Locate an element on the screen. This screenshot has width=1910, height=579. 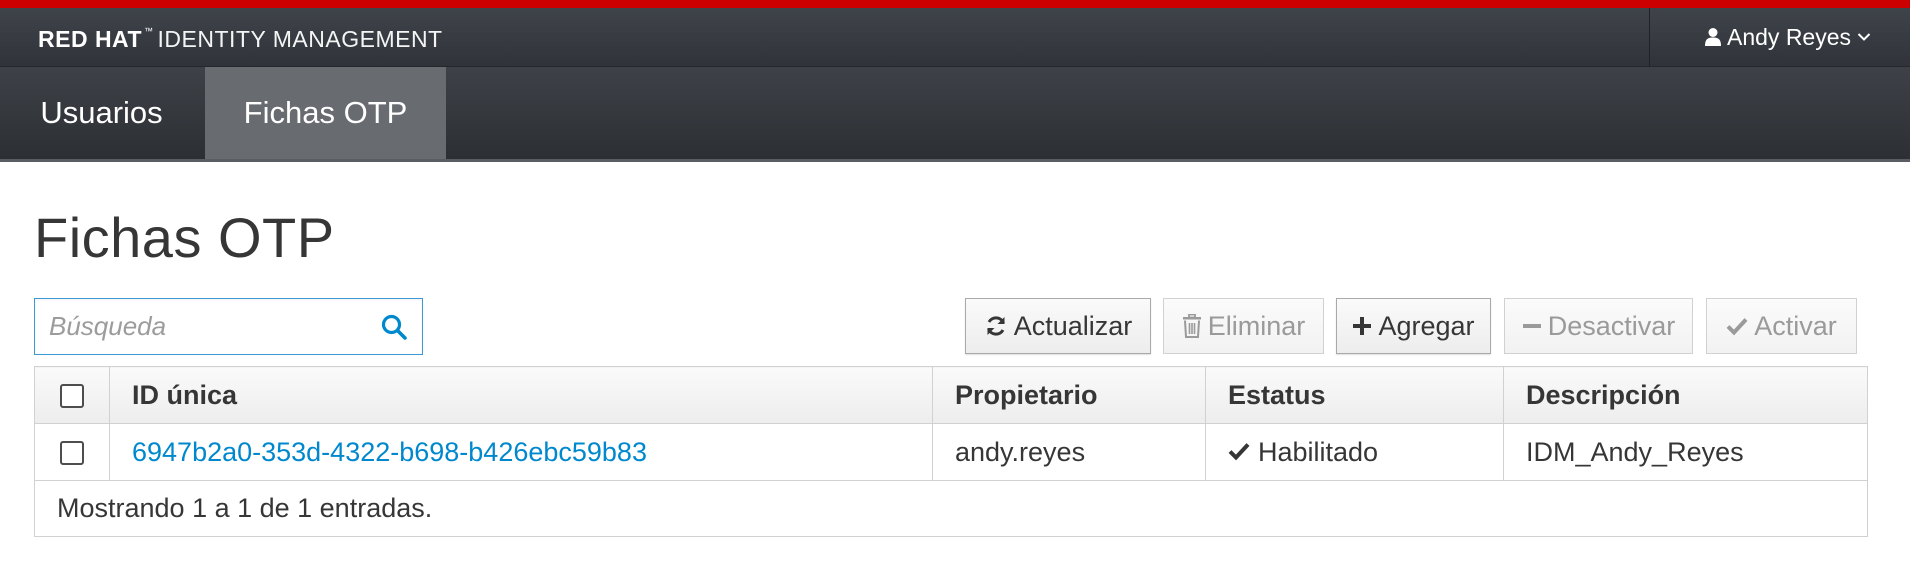
masthead-divider is located at coordinates (1649, 37).